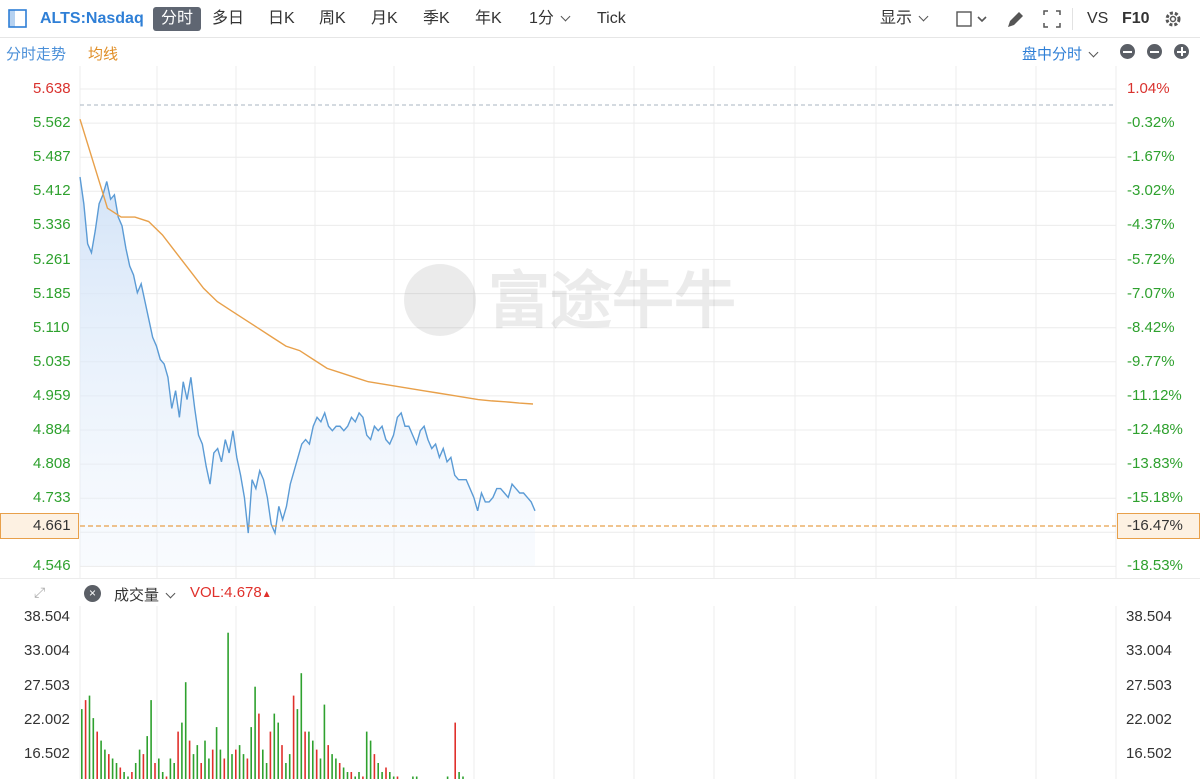 This screenshot has height=779, width=1200. I want to click on volume-tick-label: 16.502, so click(47, 754).